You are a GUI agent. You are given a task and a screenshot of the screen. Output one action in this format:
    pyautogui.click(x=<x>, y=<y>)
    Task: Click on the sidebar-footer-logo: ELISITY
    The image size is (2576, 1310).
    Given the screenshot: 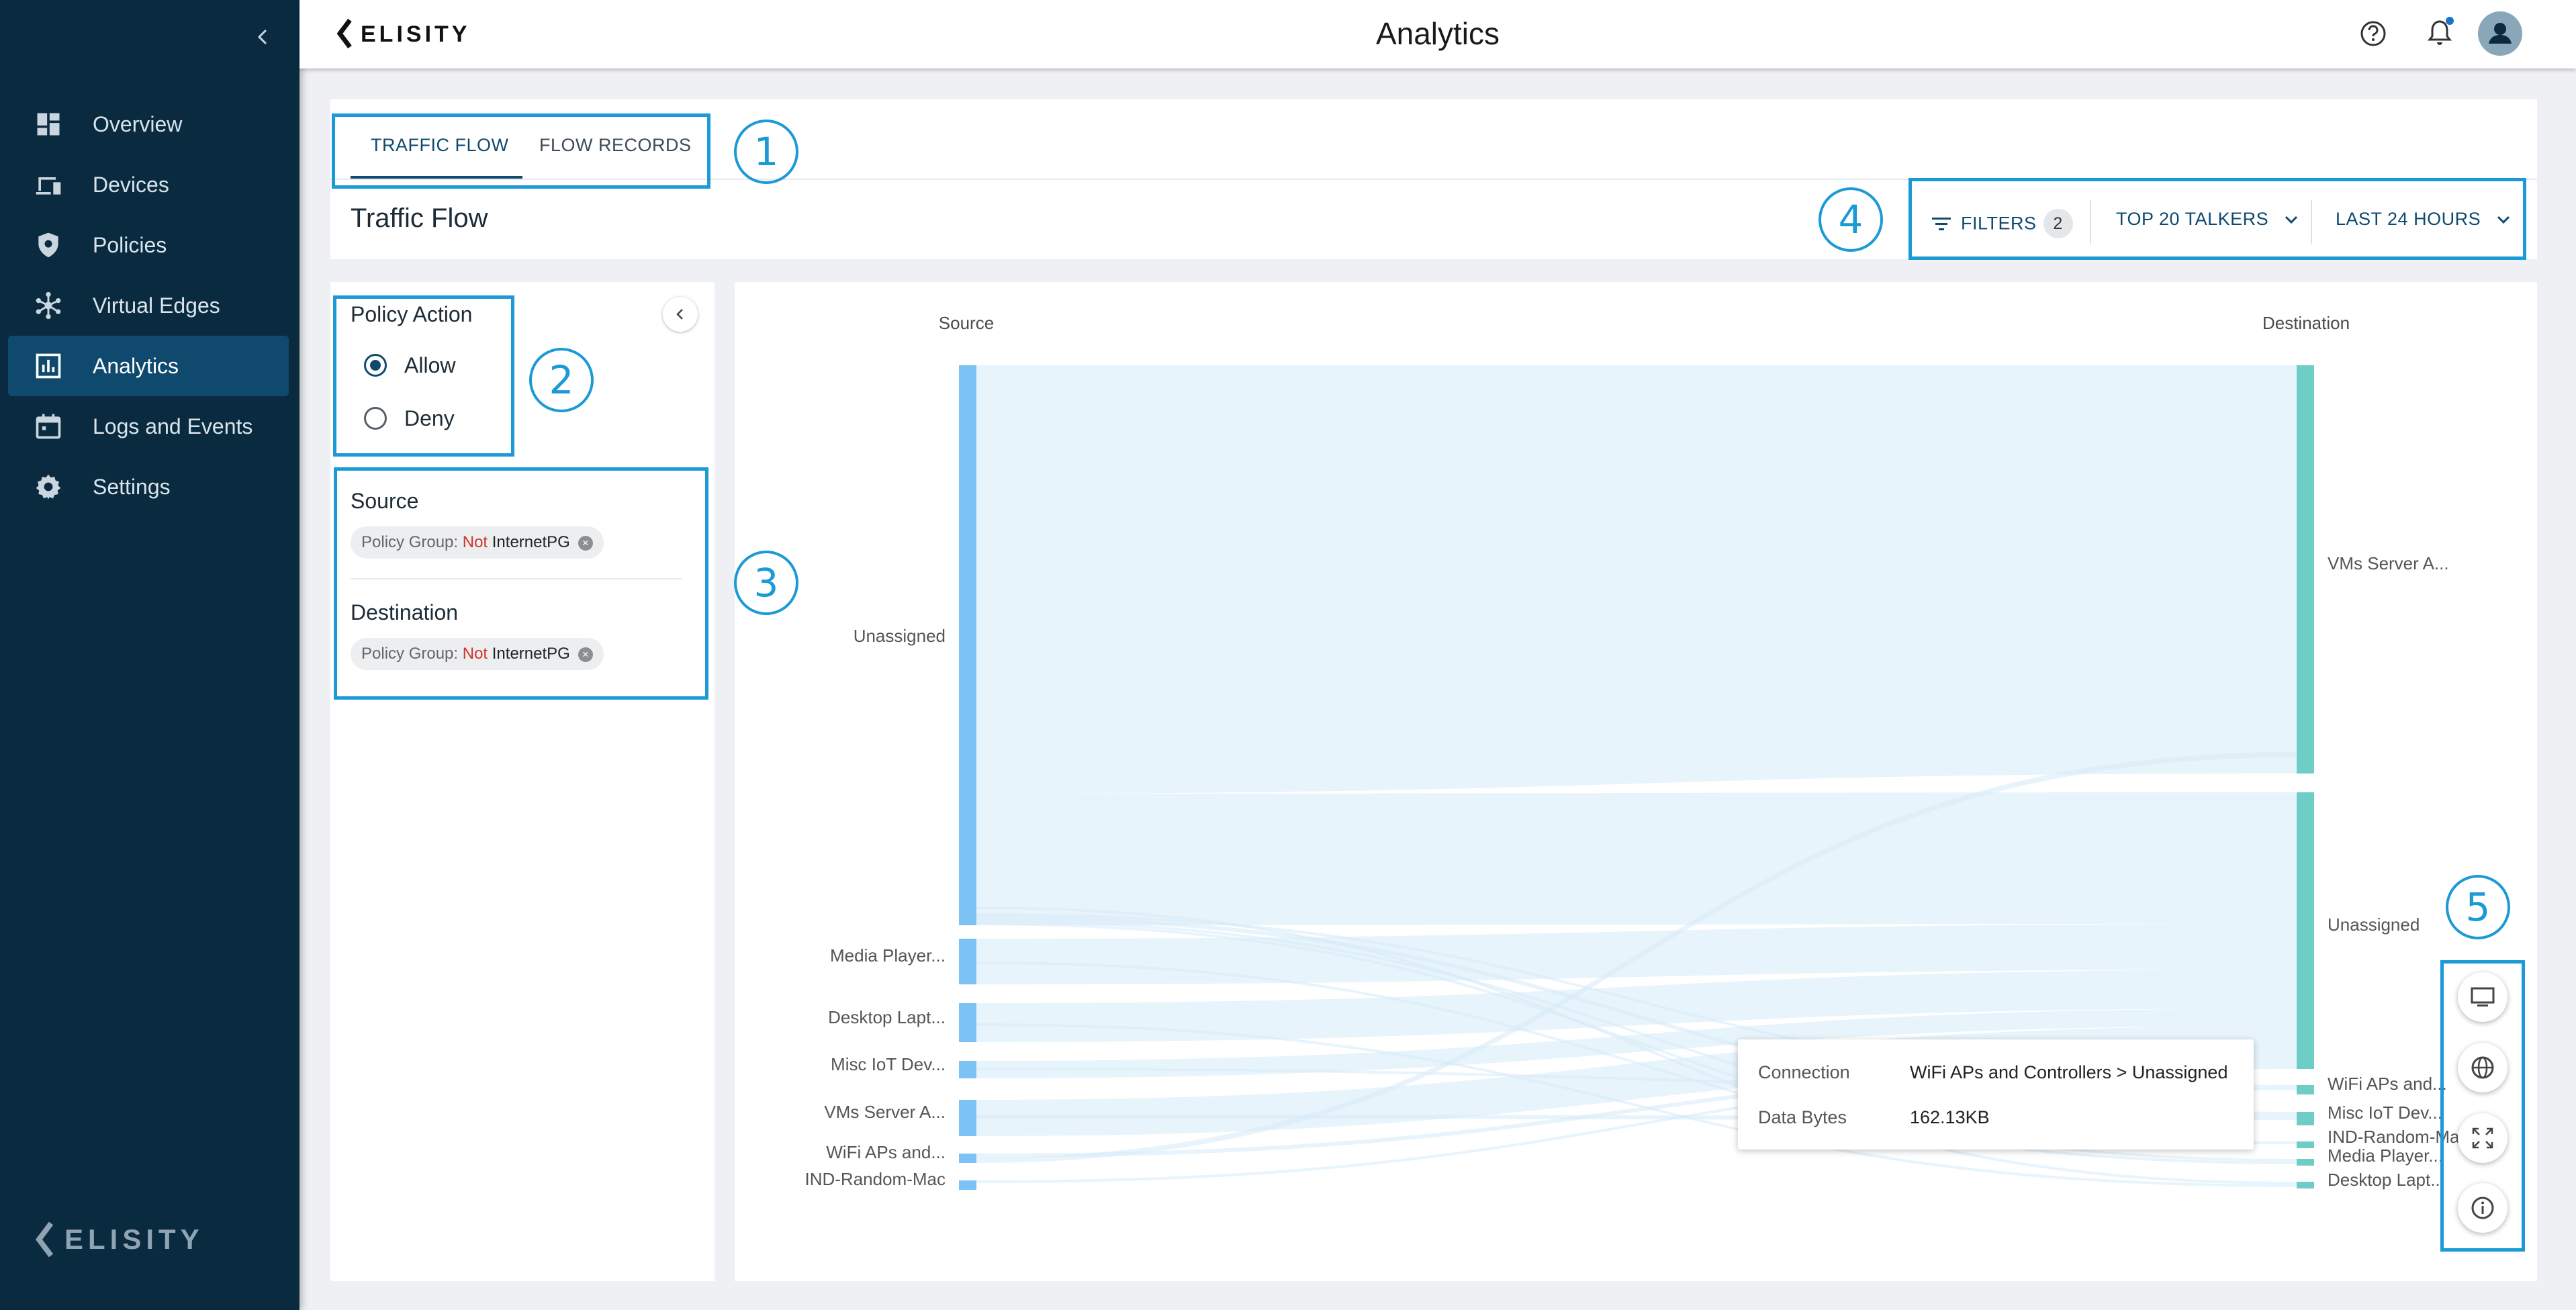 What is the action you would take?
    pyautogui.click(x=122, y=1241)
    